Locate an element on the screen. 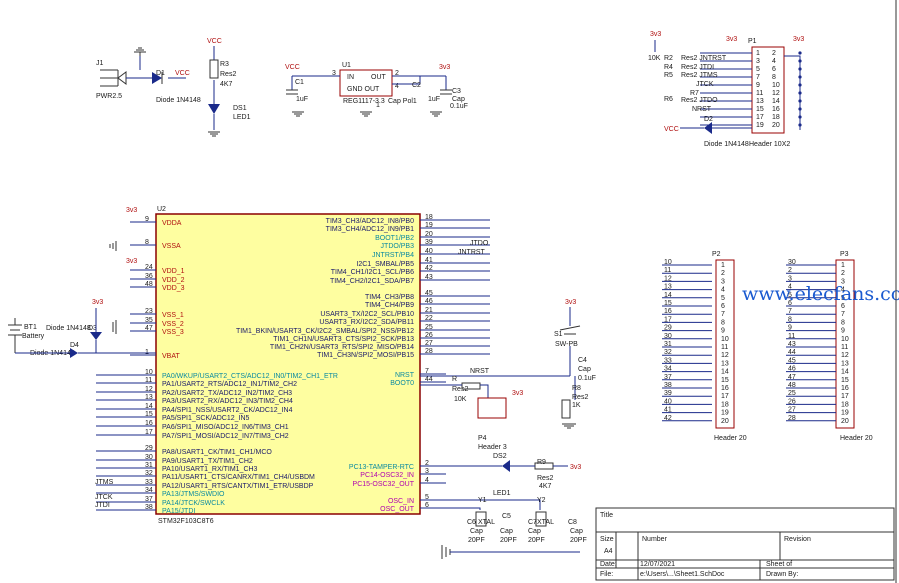 This screenshot has height=583, width=899. header-net-label: 17 is located at coordinates (668, 319).